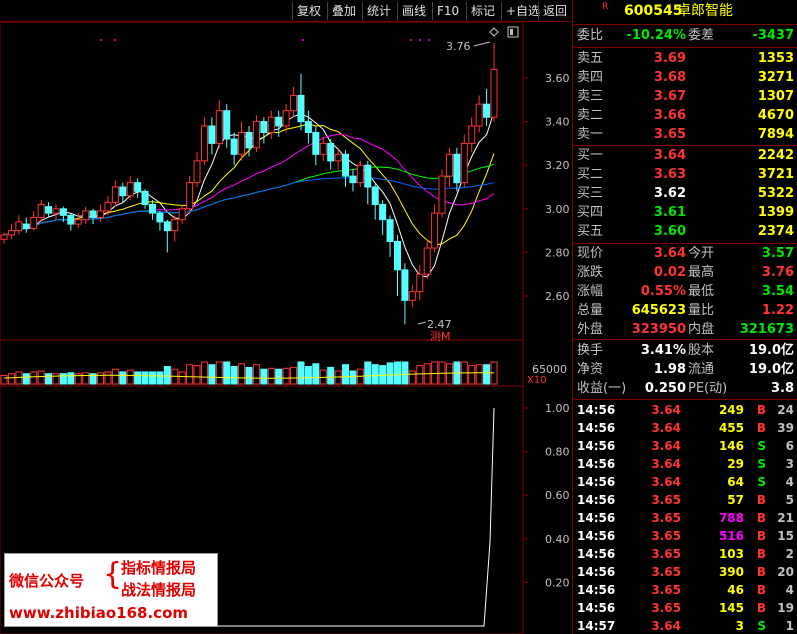 This screenshot has width=797, height=634. I want to click on fund-value: 3.8, so click(782, 388).